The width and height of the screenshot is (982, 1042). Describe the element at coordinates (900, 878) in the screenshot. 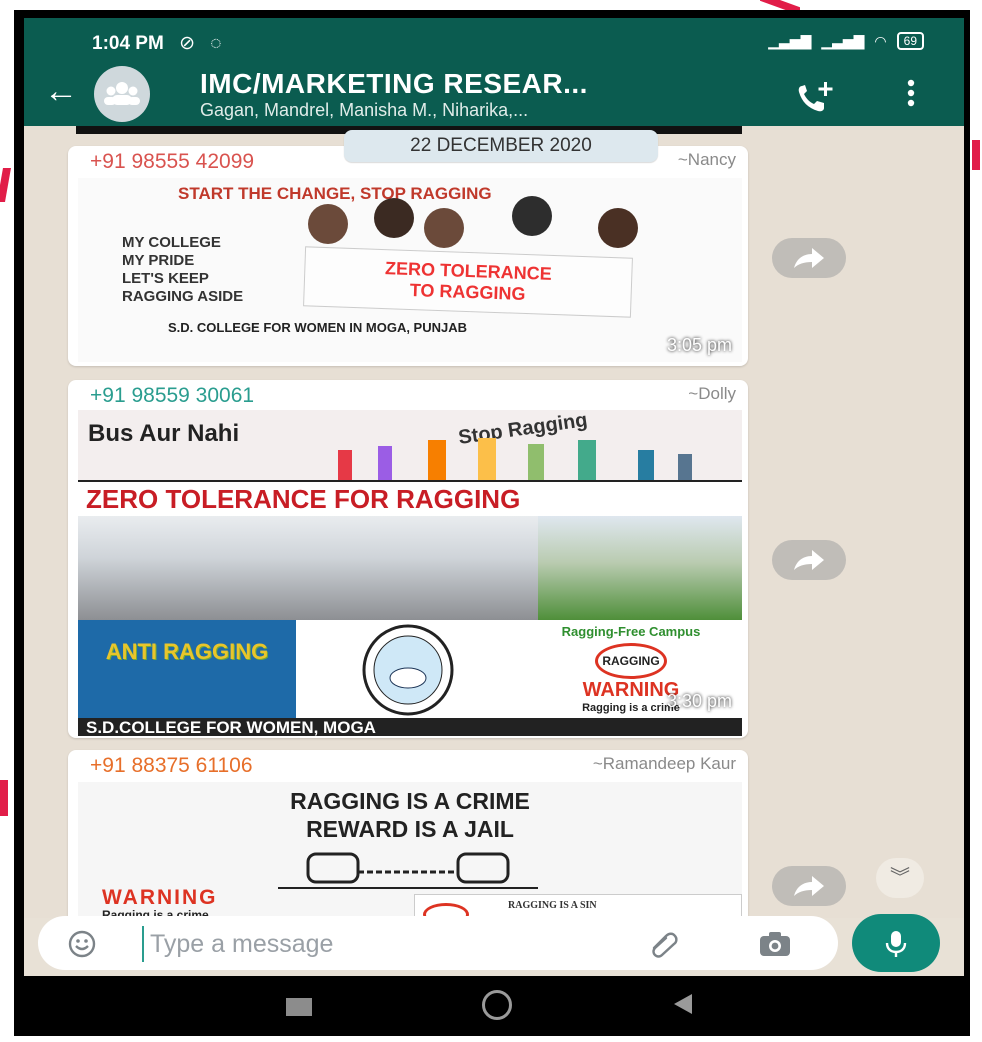

I see `scroll-down-icon: ︾` at that location.